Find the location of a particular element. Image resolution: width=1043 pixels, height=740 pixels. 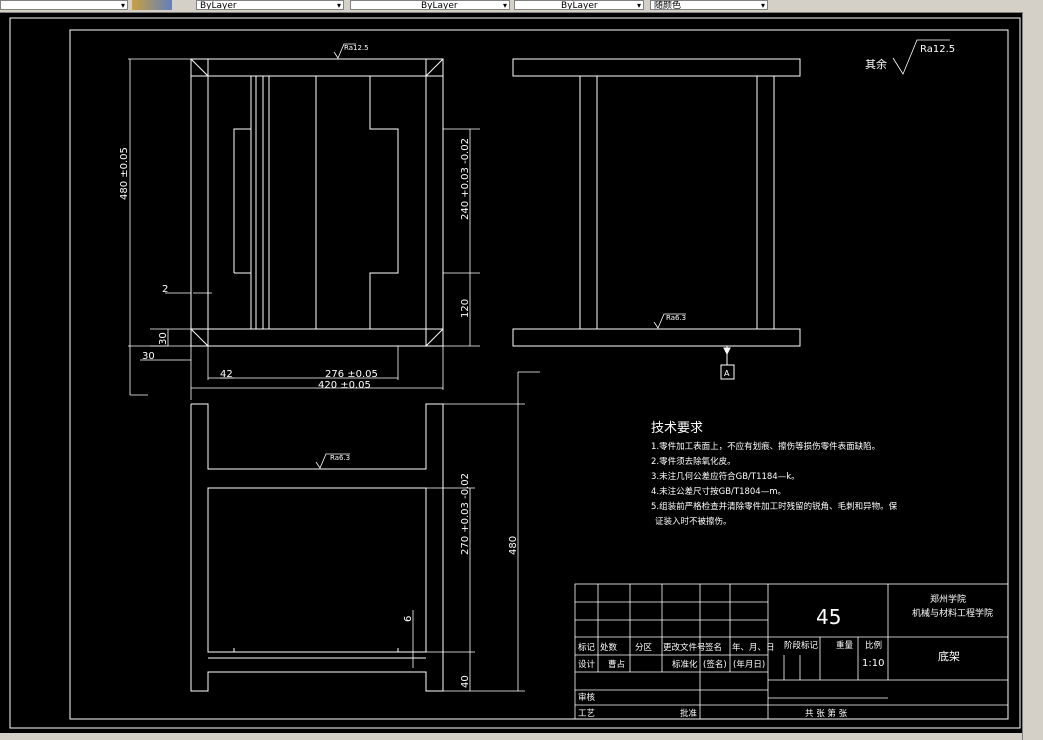

color-dropdown-value: 随颜色 is located at coordinates (668, 5).